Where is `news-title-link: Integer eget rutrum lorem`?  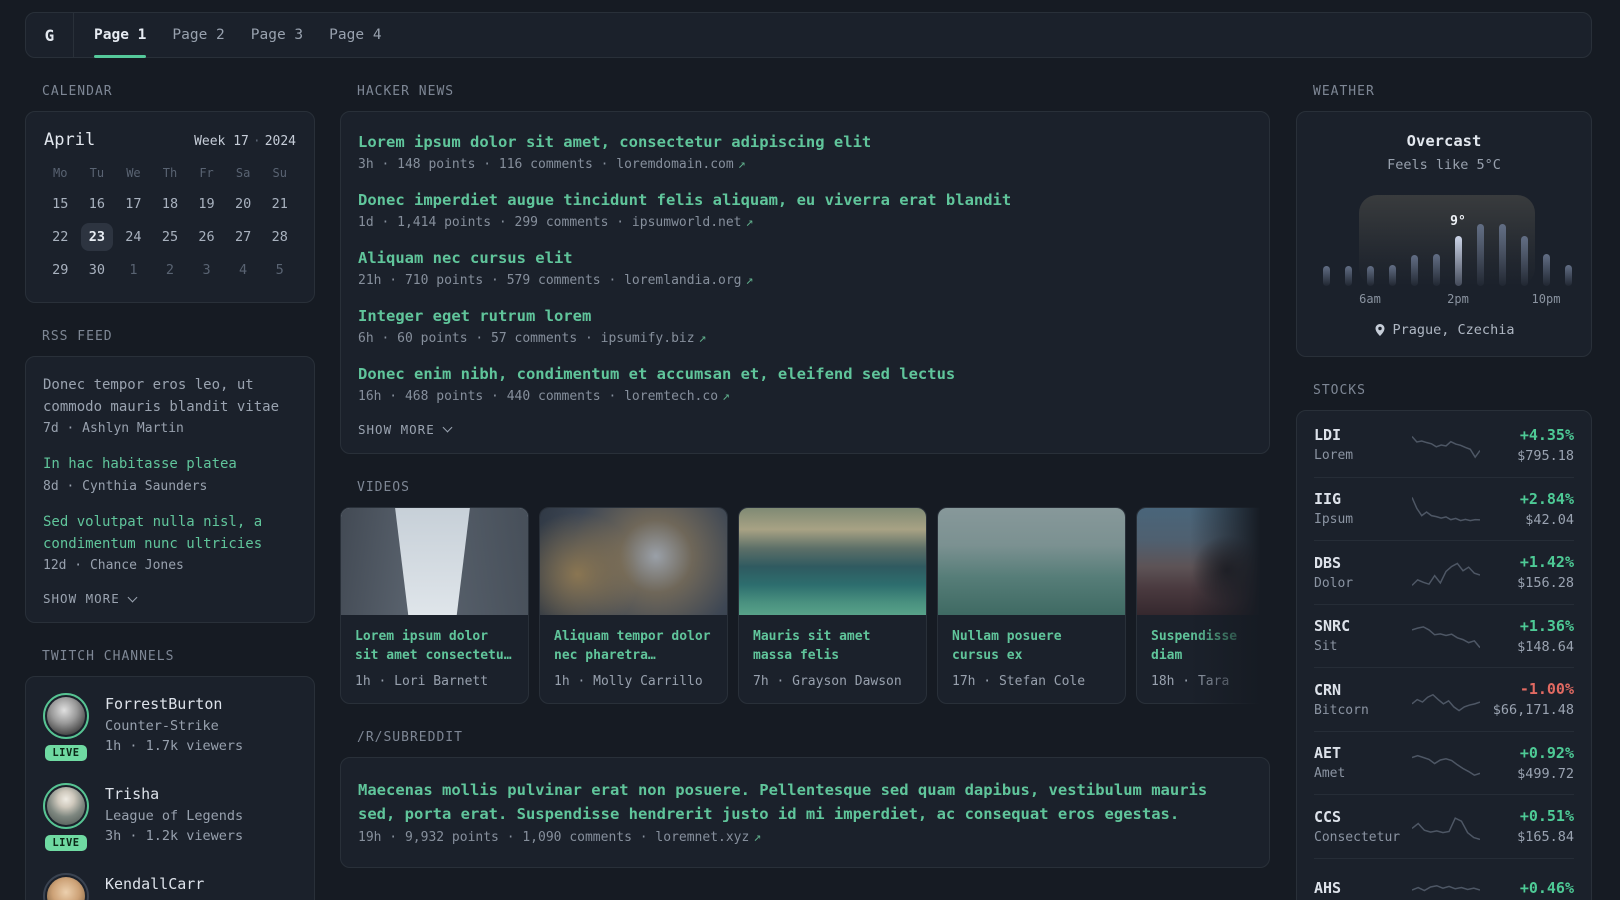 news-title-link: Integer eget rutrum lorem is located at coordinates (805, 316).